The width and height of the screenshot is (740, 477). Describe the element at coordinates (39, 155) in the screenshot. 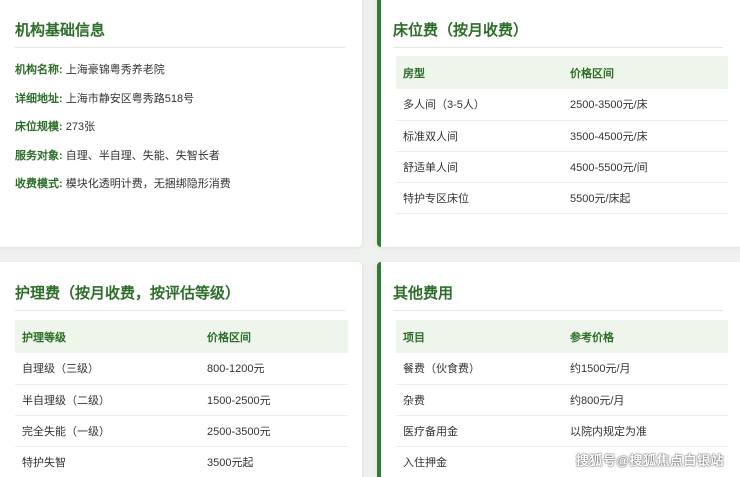

I see `info-label: 服务对象:` at that location.